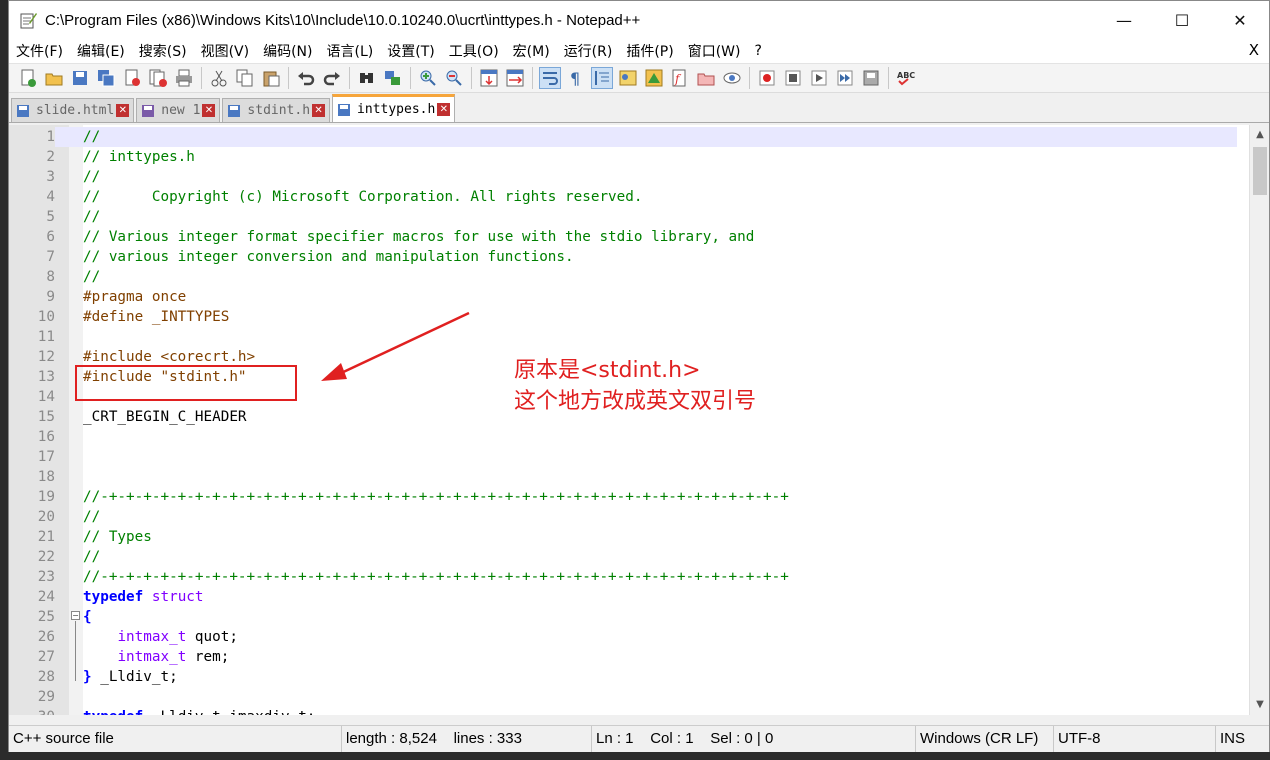 The image size is (1270, 760). What do you see at coordinates (550, 78) in the screenshot?
I see `word-wrap-icon` at bounding box center [550, 78].